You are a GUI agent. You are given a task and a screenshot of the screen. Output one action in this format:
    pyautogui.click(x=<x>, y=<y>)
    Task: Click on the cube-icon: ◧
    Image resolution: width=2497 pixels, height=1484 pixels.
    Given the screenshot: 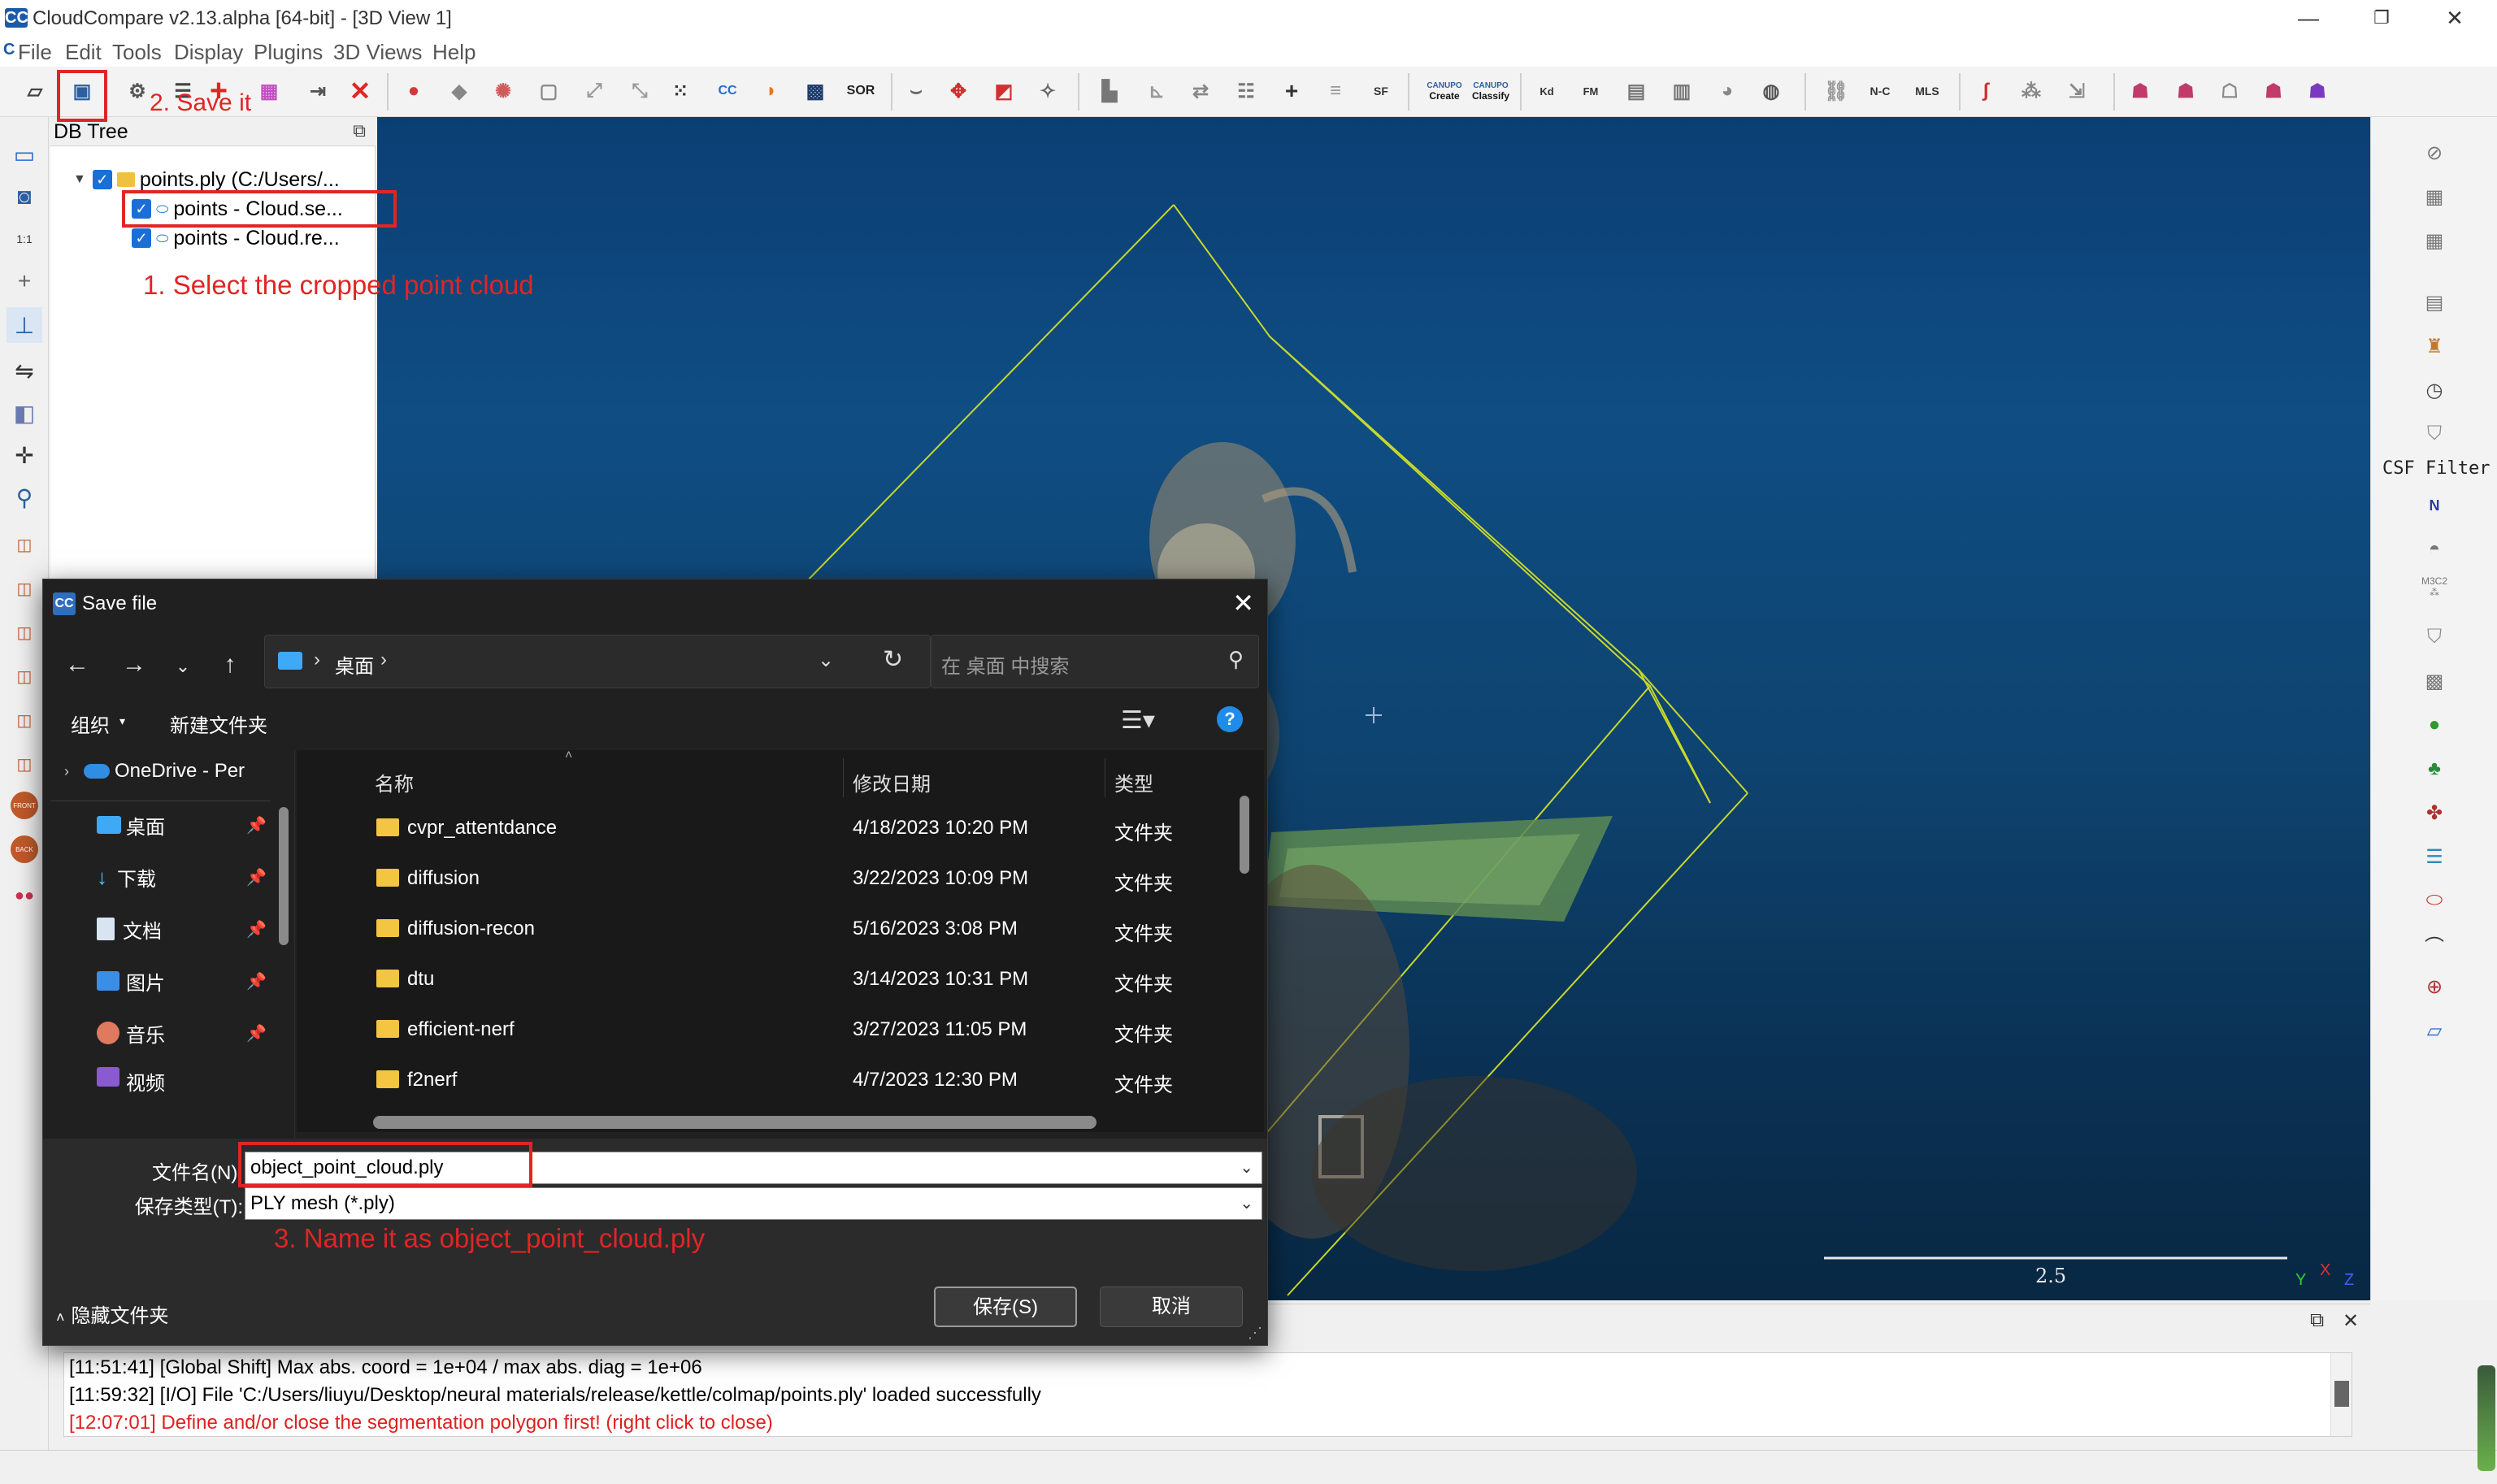 What is the action you would take?
    pyautogui.click(x=25, y=413)
    